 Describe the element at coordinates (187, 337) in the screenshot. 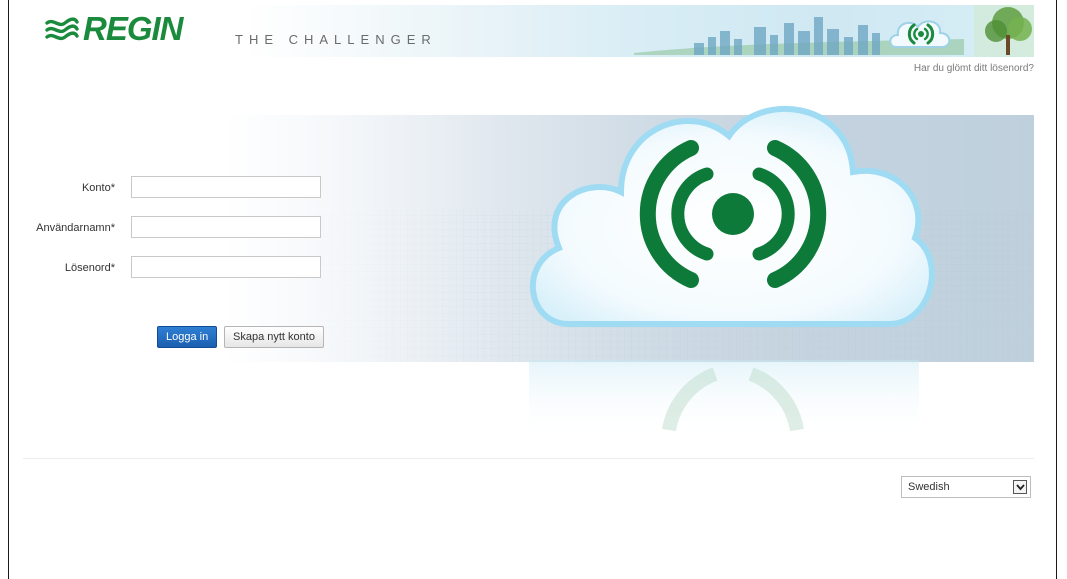

I see `login-button: Logga in` at that location.